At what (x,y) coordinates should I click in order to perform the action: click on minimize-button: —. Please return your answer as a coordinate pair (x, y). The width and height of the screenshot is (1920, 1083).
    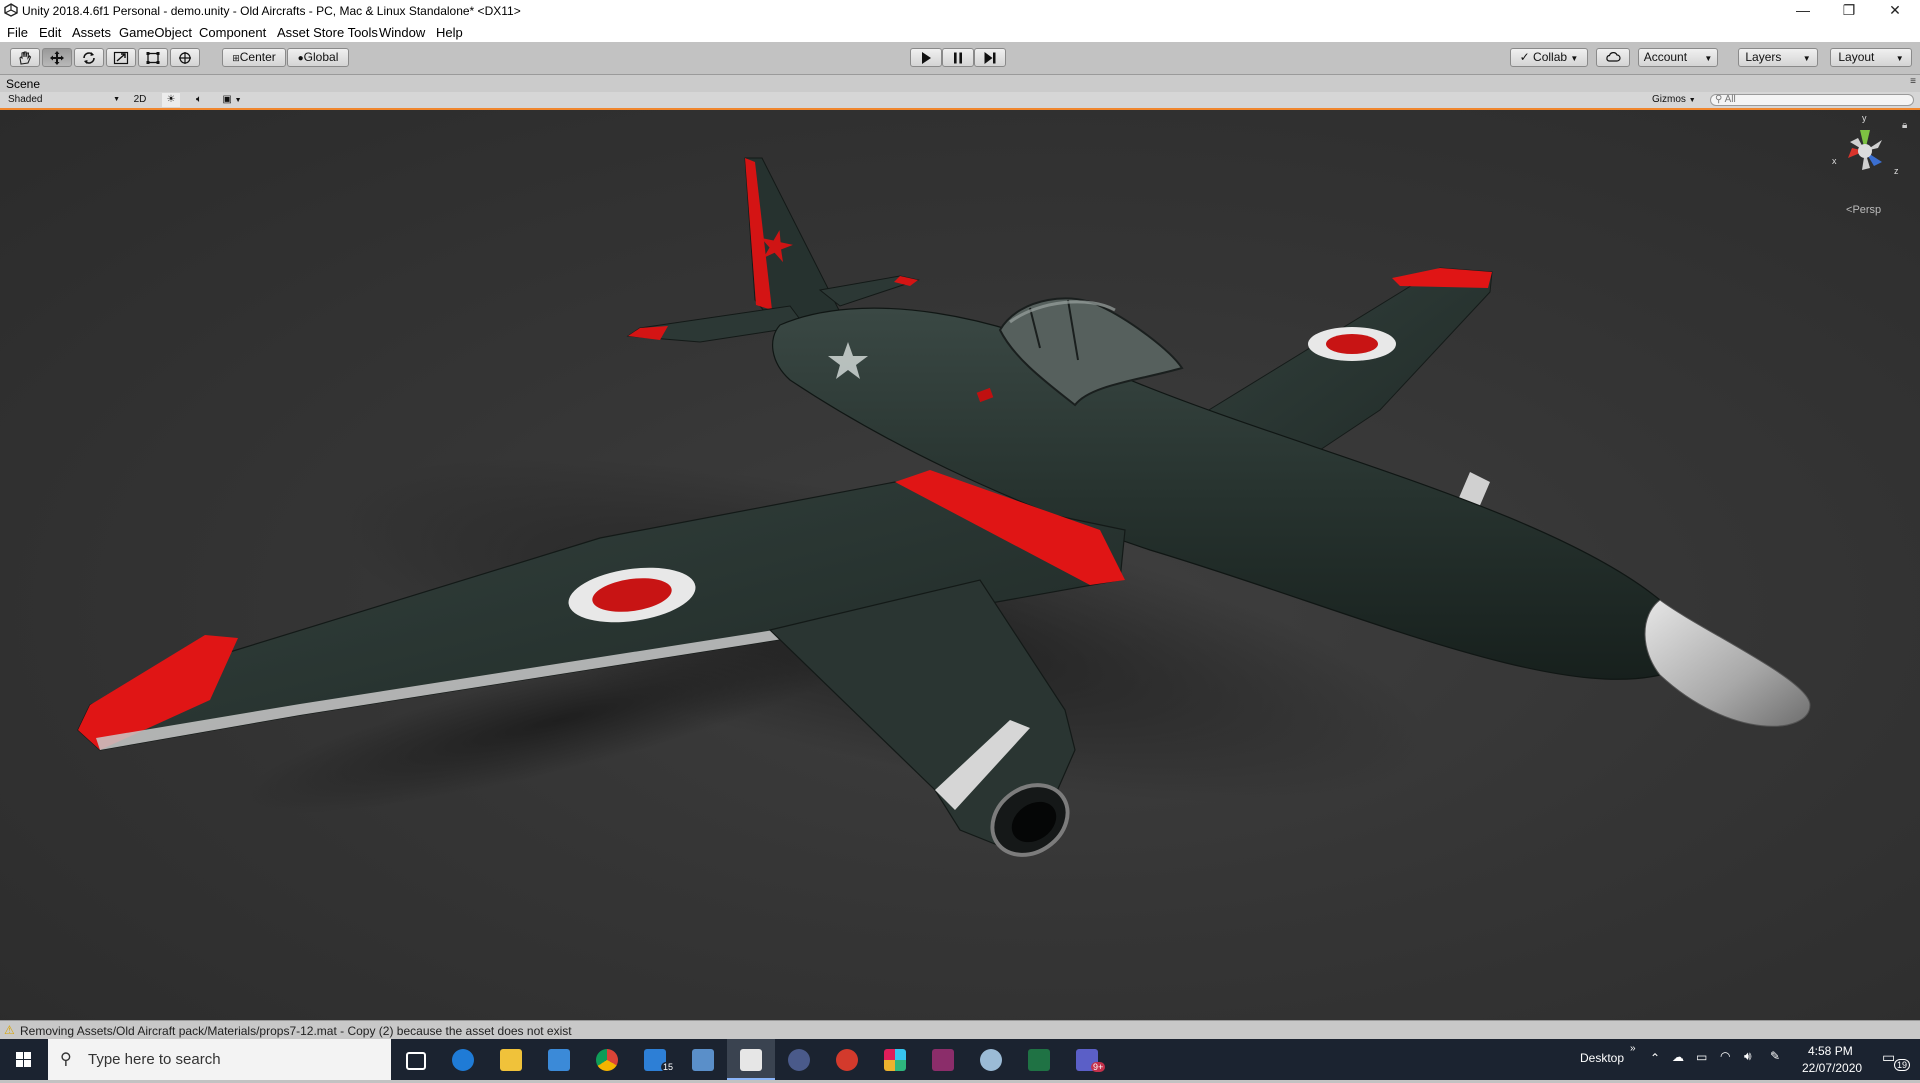
    Looking at the image, I should click on (1803, 11).